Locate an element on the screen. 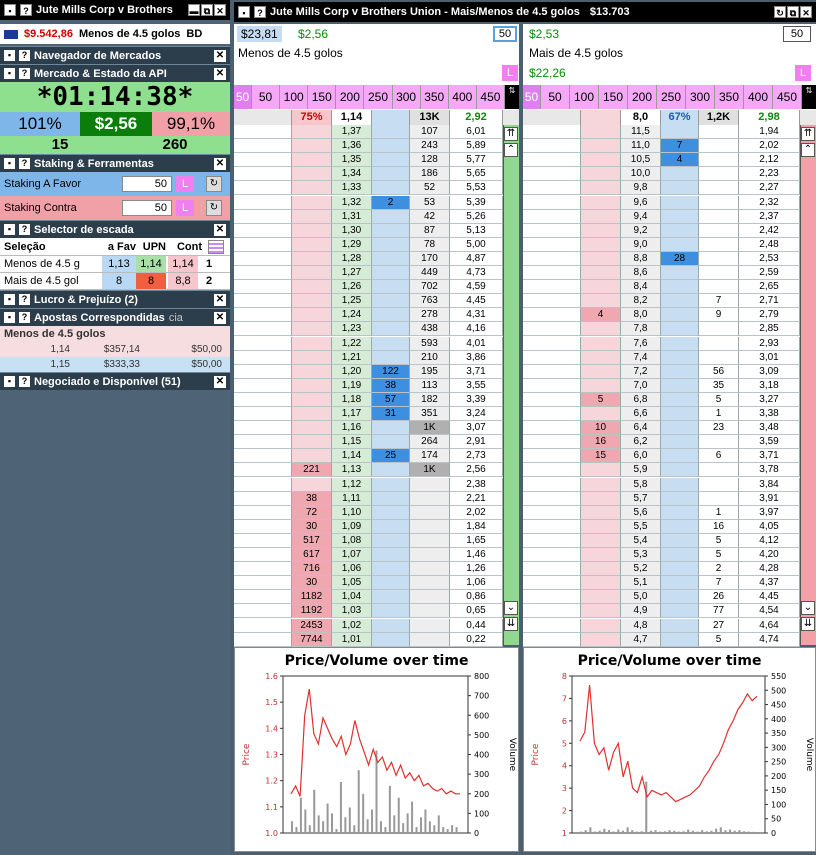  price-cell: 1,11 is located at coordinates (352, 498).